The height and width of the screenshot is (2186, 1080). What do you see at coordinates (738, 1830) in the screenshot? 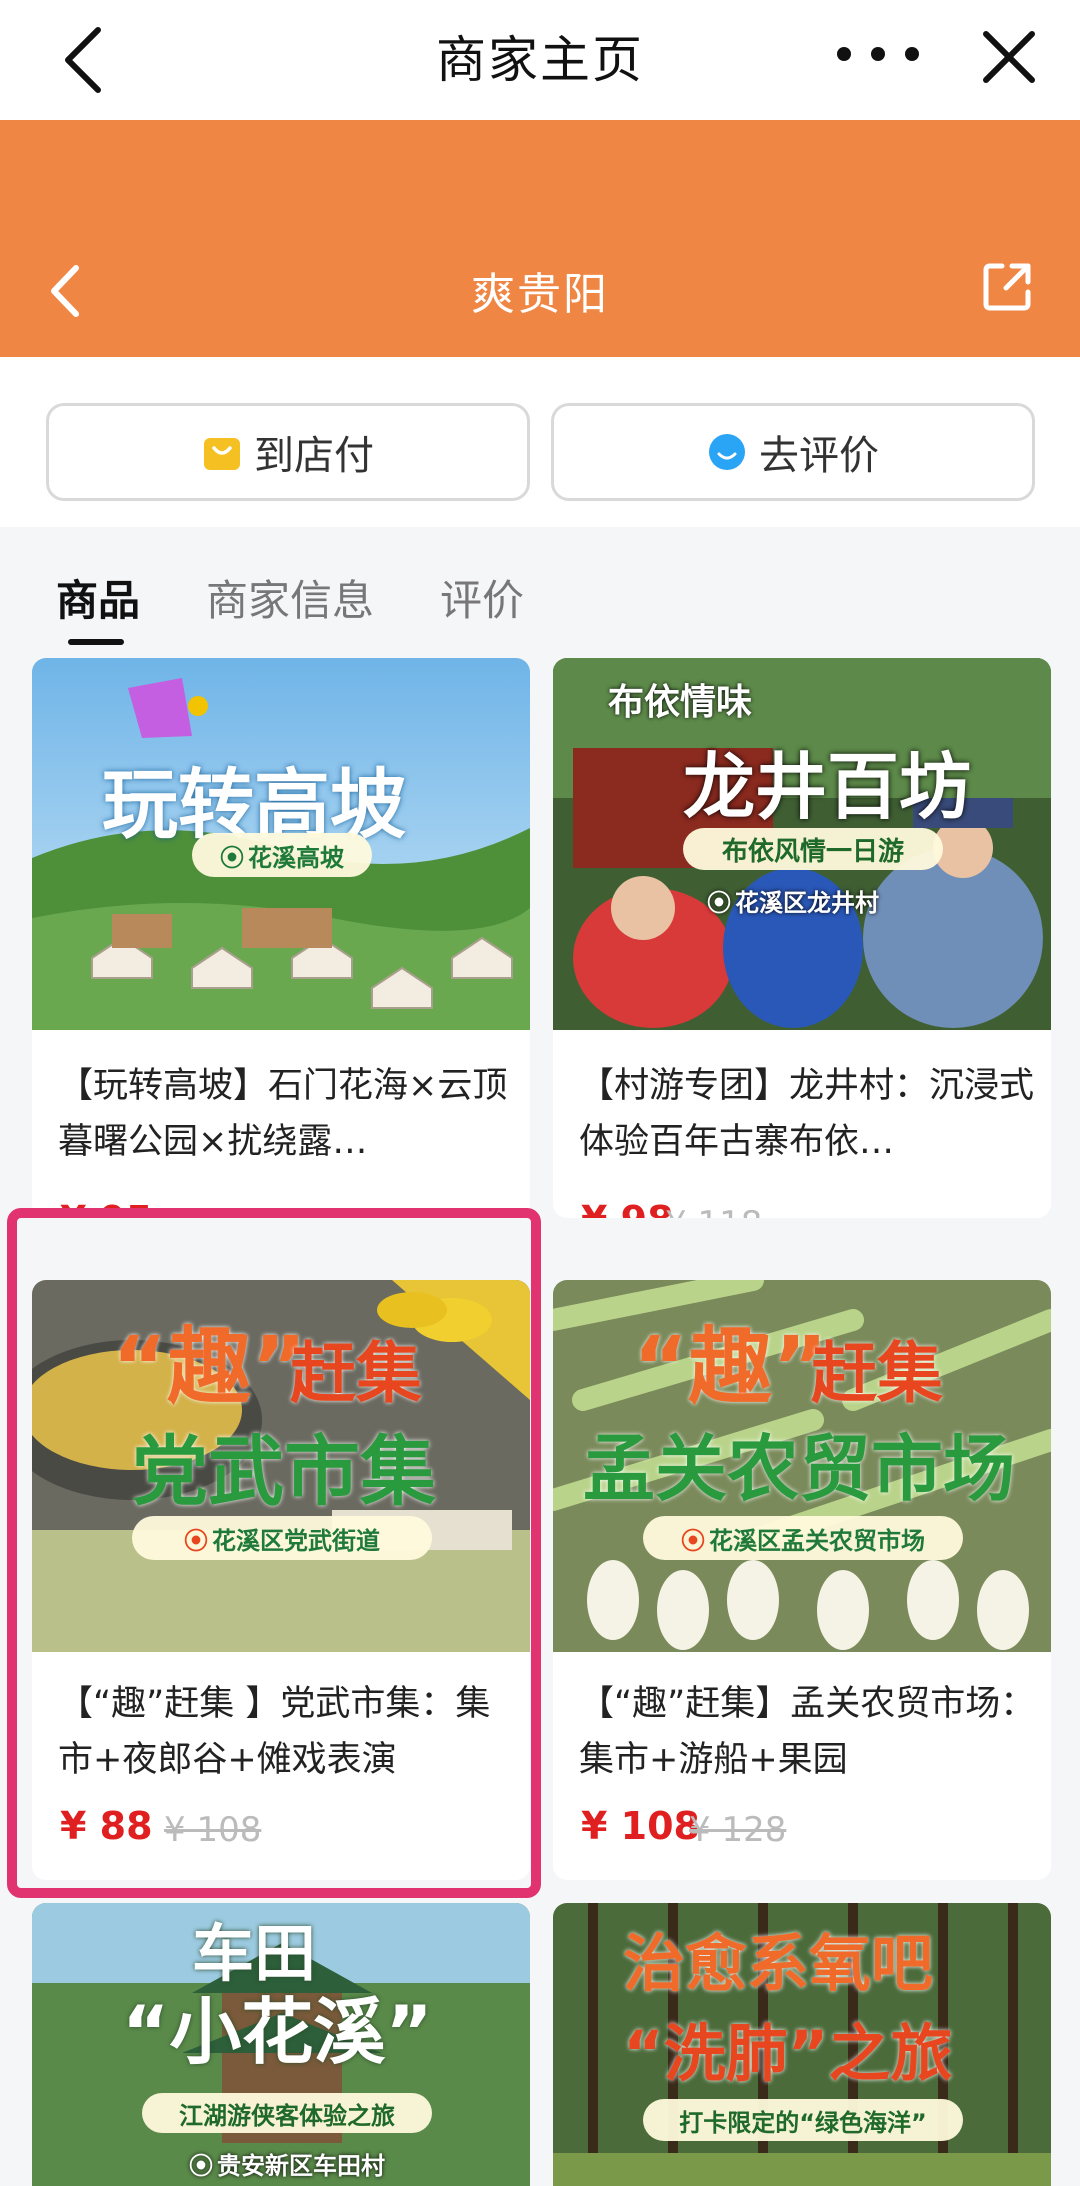
I see `original-price: ¥ 128` at bounding box center [738, 1830].